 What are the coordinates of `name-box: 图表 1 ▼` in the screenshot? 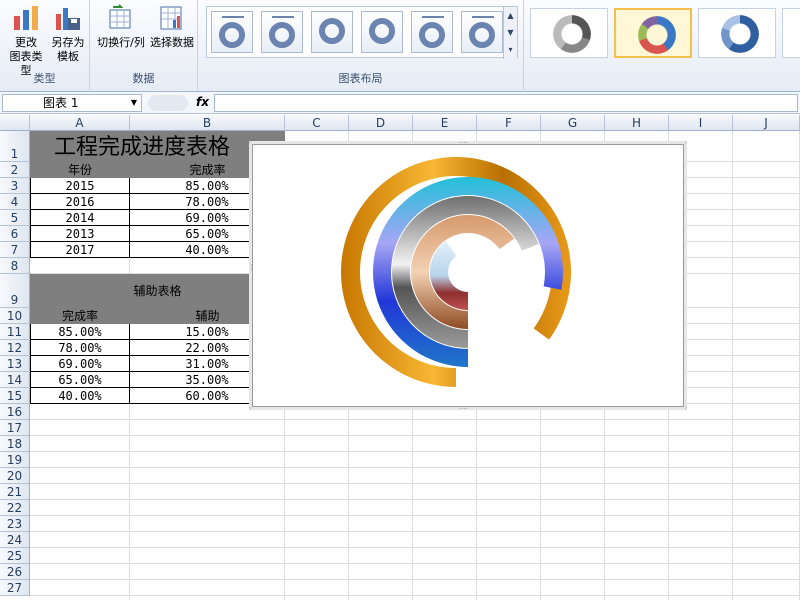 It's located at (72, 103).